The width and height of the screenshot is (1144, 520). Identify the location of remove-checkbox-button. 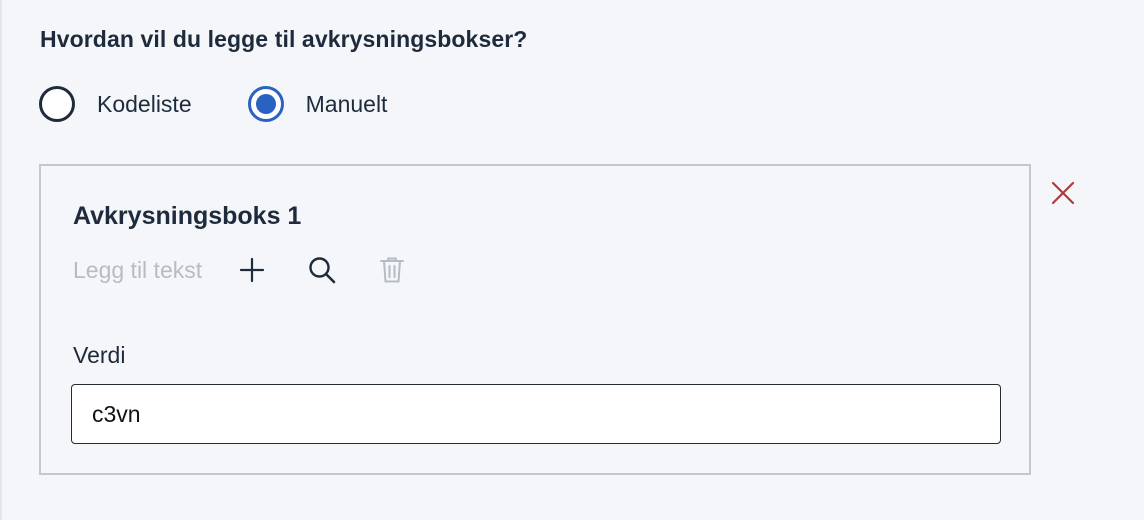
(1063, 193).